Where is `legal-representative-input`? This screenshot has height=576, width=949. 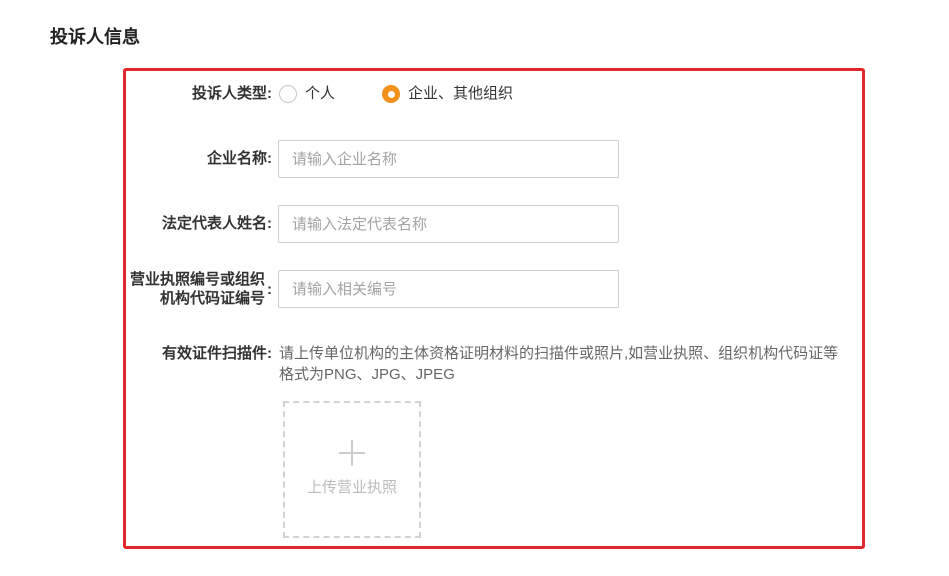 legal-representative-input is located at coordinates (448, 224).